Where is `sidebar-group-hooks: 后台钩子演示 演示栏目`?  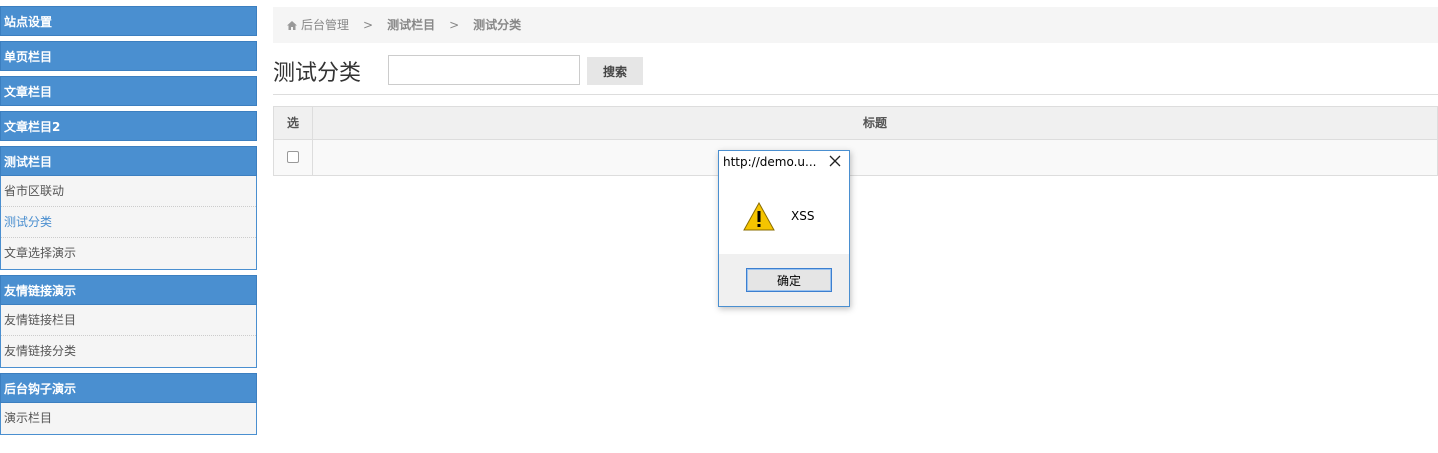 sidebar-group-hooks: 后台钩子演示 演示栏目 is located at coordinates (128, 404).